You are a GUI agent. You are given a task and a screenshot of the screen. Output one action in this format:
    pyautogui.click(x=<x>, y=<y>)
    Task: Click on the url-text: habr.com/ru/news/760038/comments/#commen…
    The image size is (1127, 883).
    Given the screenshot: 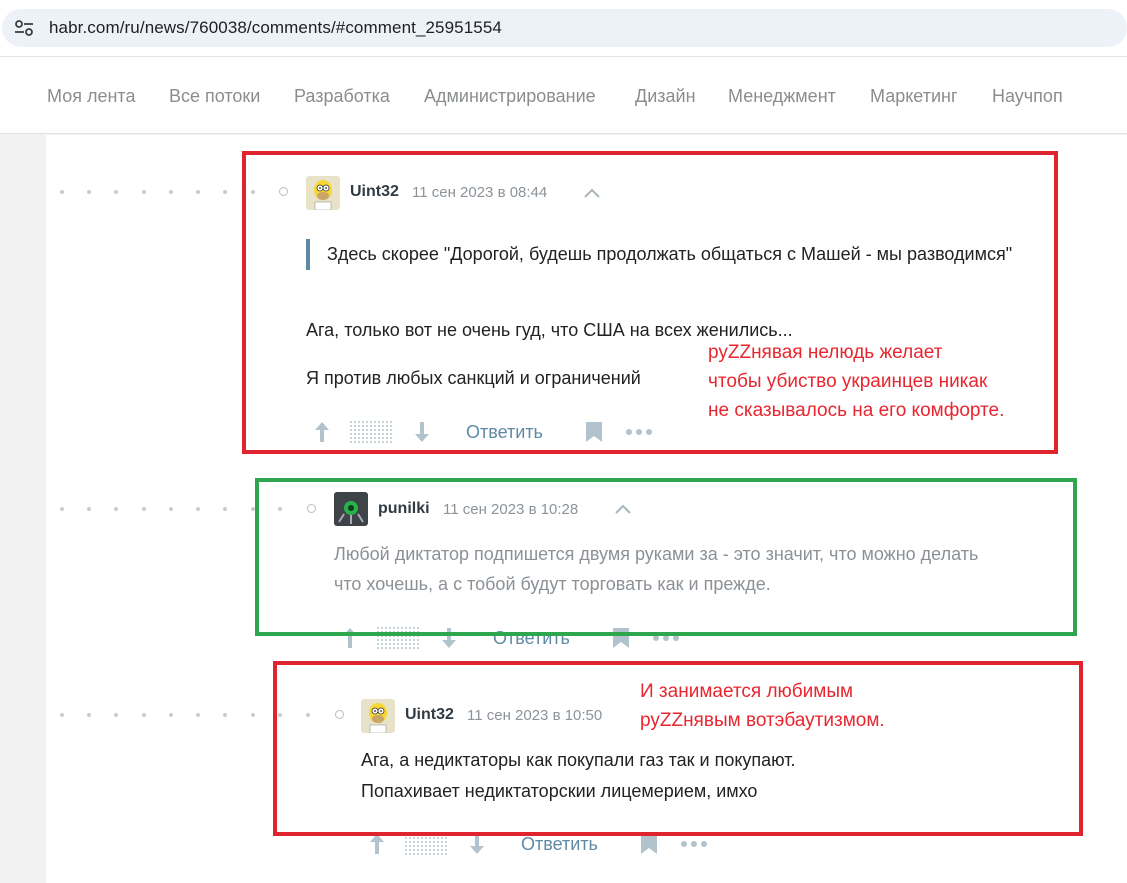 What is the action you would take?
    pyautogui.click(x=275, y=27)
    